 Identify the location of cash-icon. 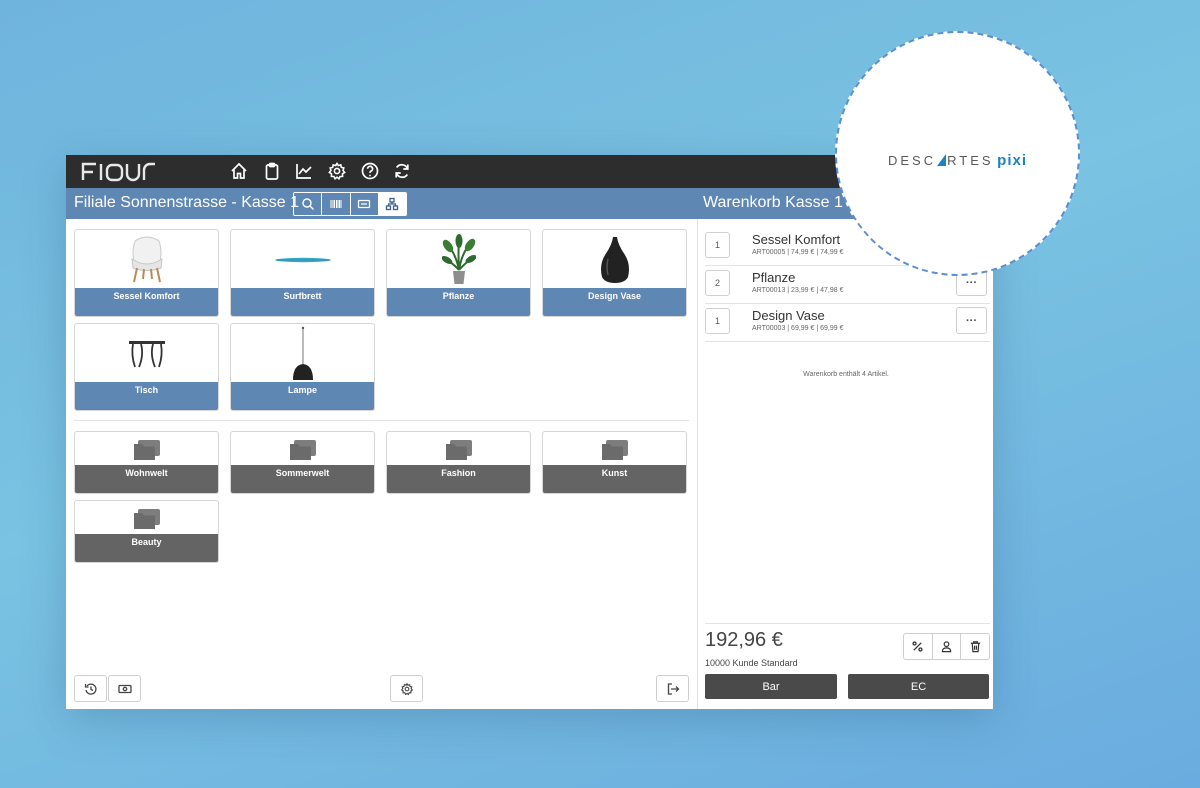
(124, 688).